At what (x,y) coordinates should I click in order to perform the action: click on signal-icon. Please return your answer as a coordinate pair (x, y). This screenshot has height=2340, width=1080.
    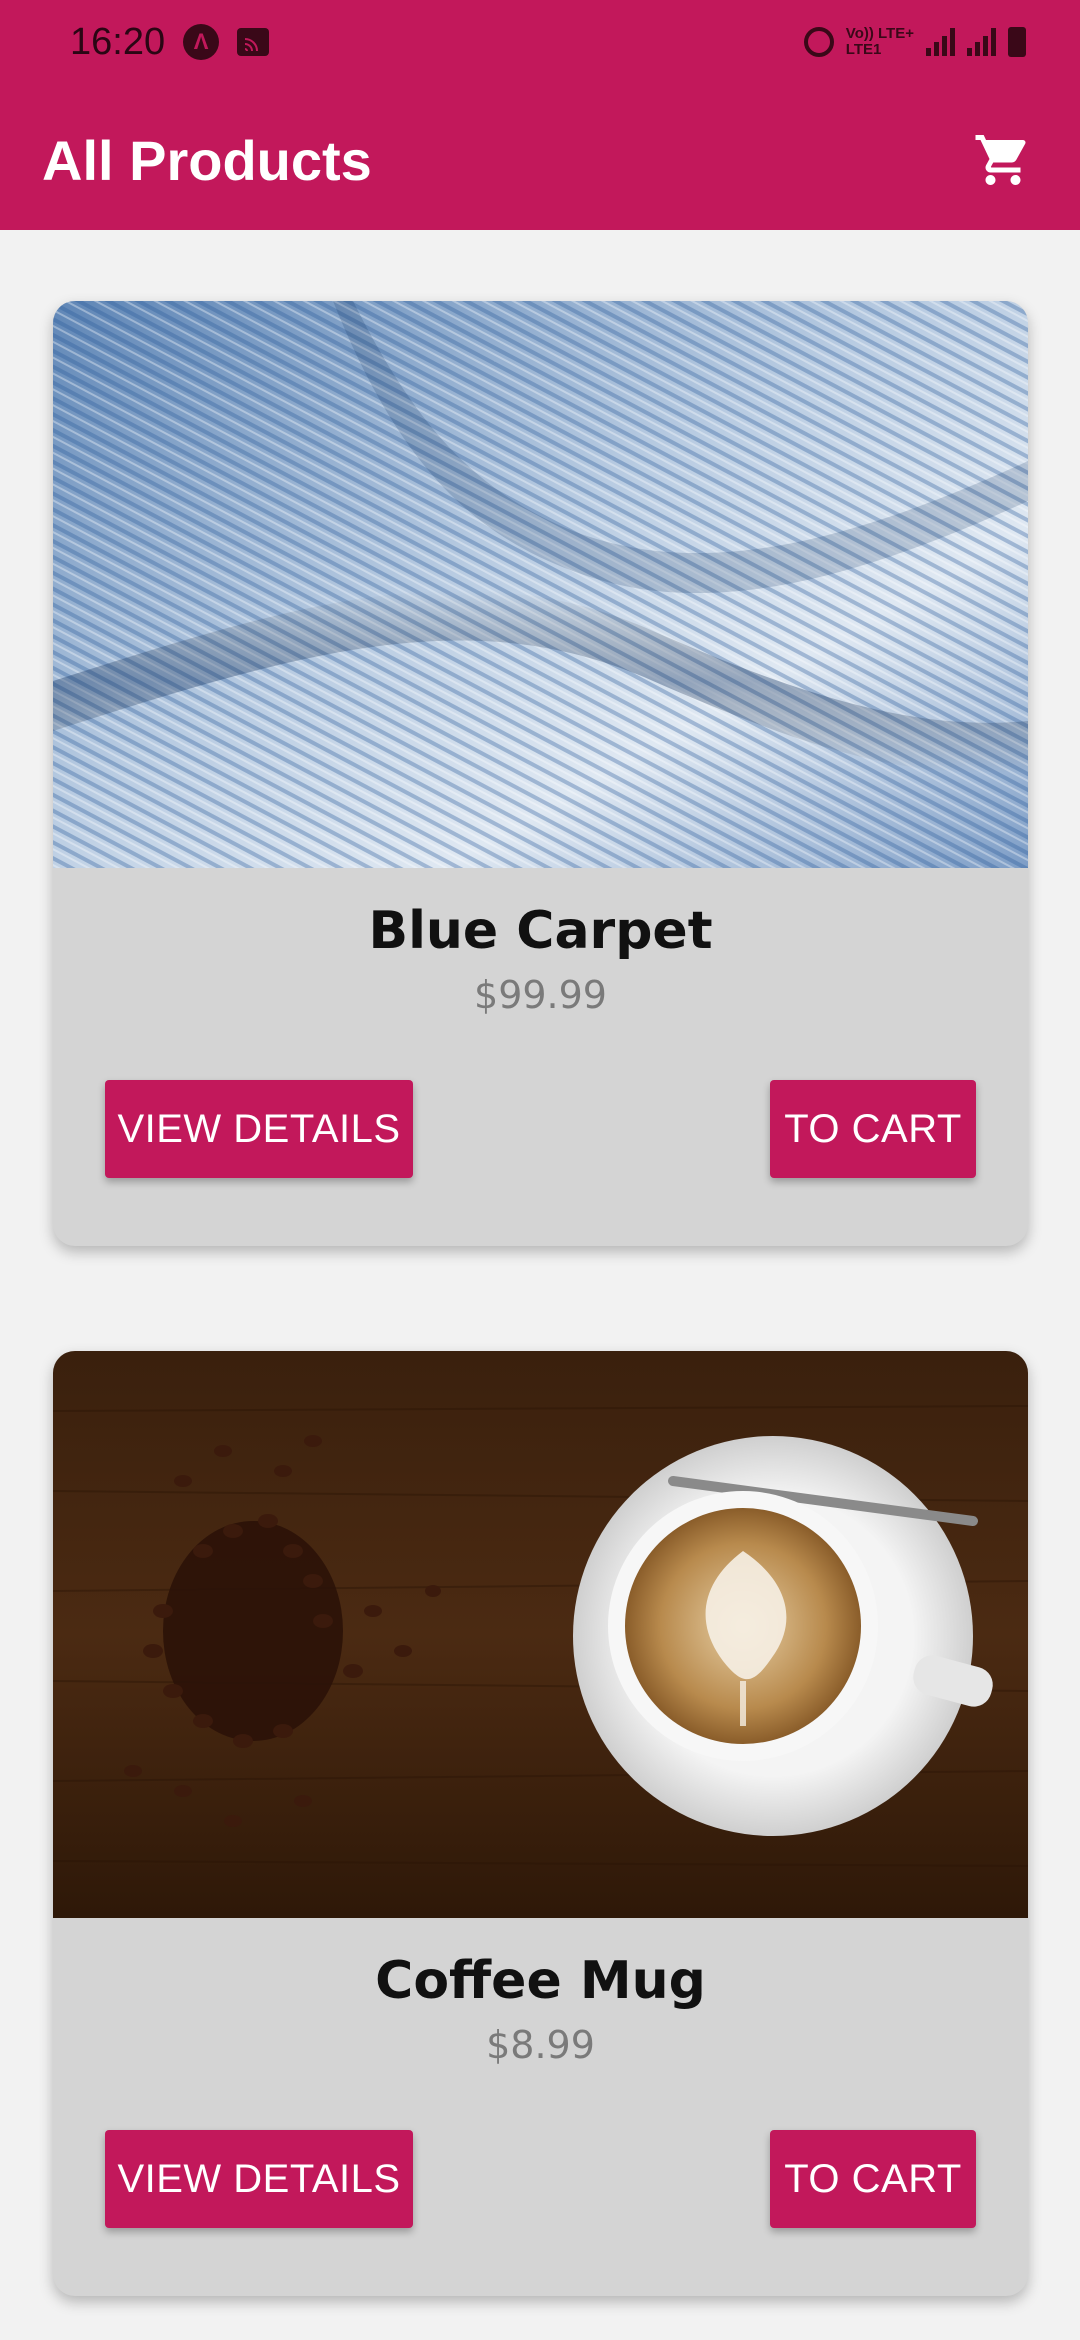
    Looking at the image, I should click on (940, 42).